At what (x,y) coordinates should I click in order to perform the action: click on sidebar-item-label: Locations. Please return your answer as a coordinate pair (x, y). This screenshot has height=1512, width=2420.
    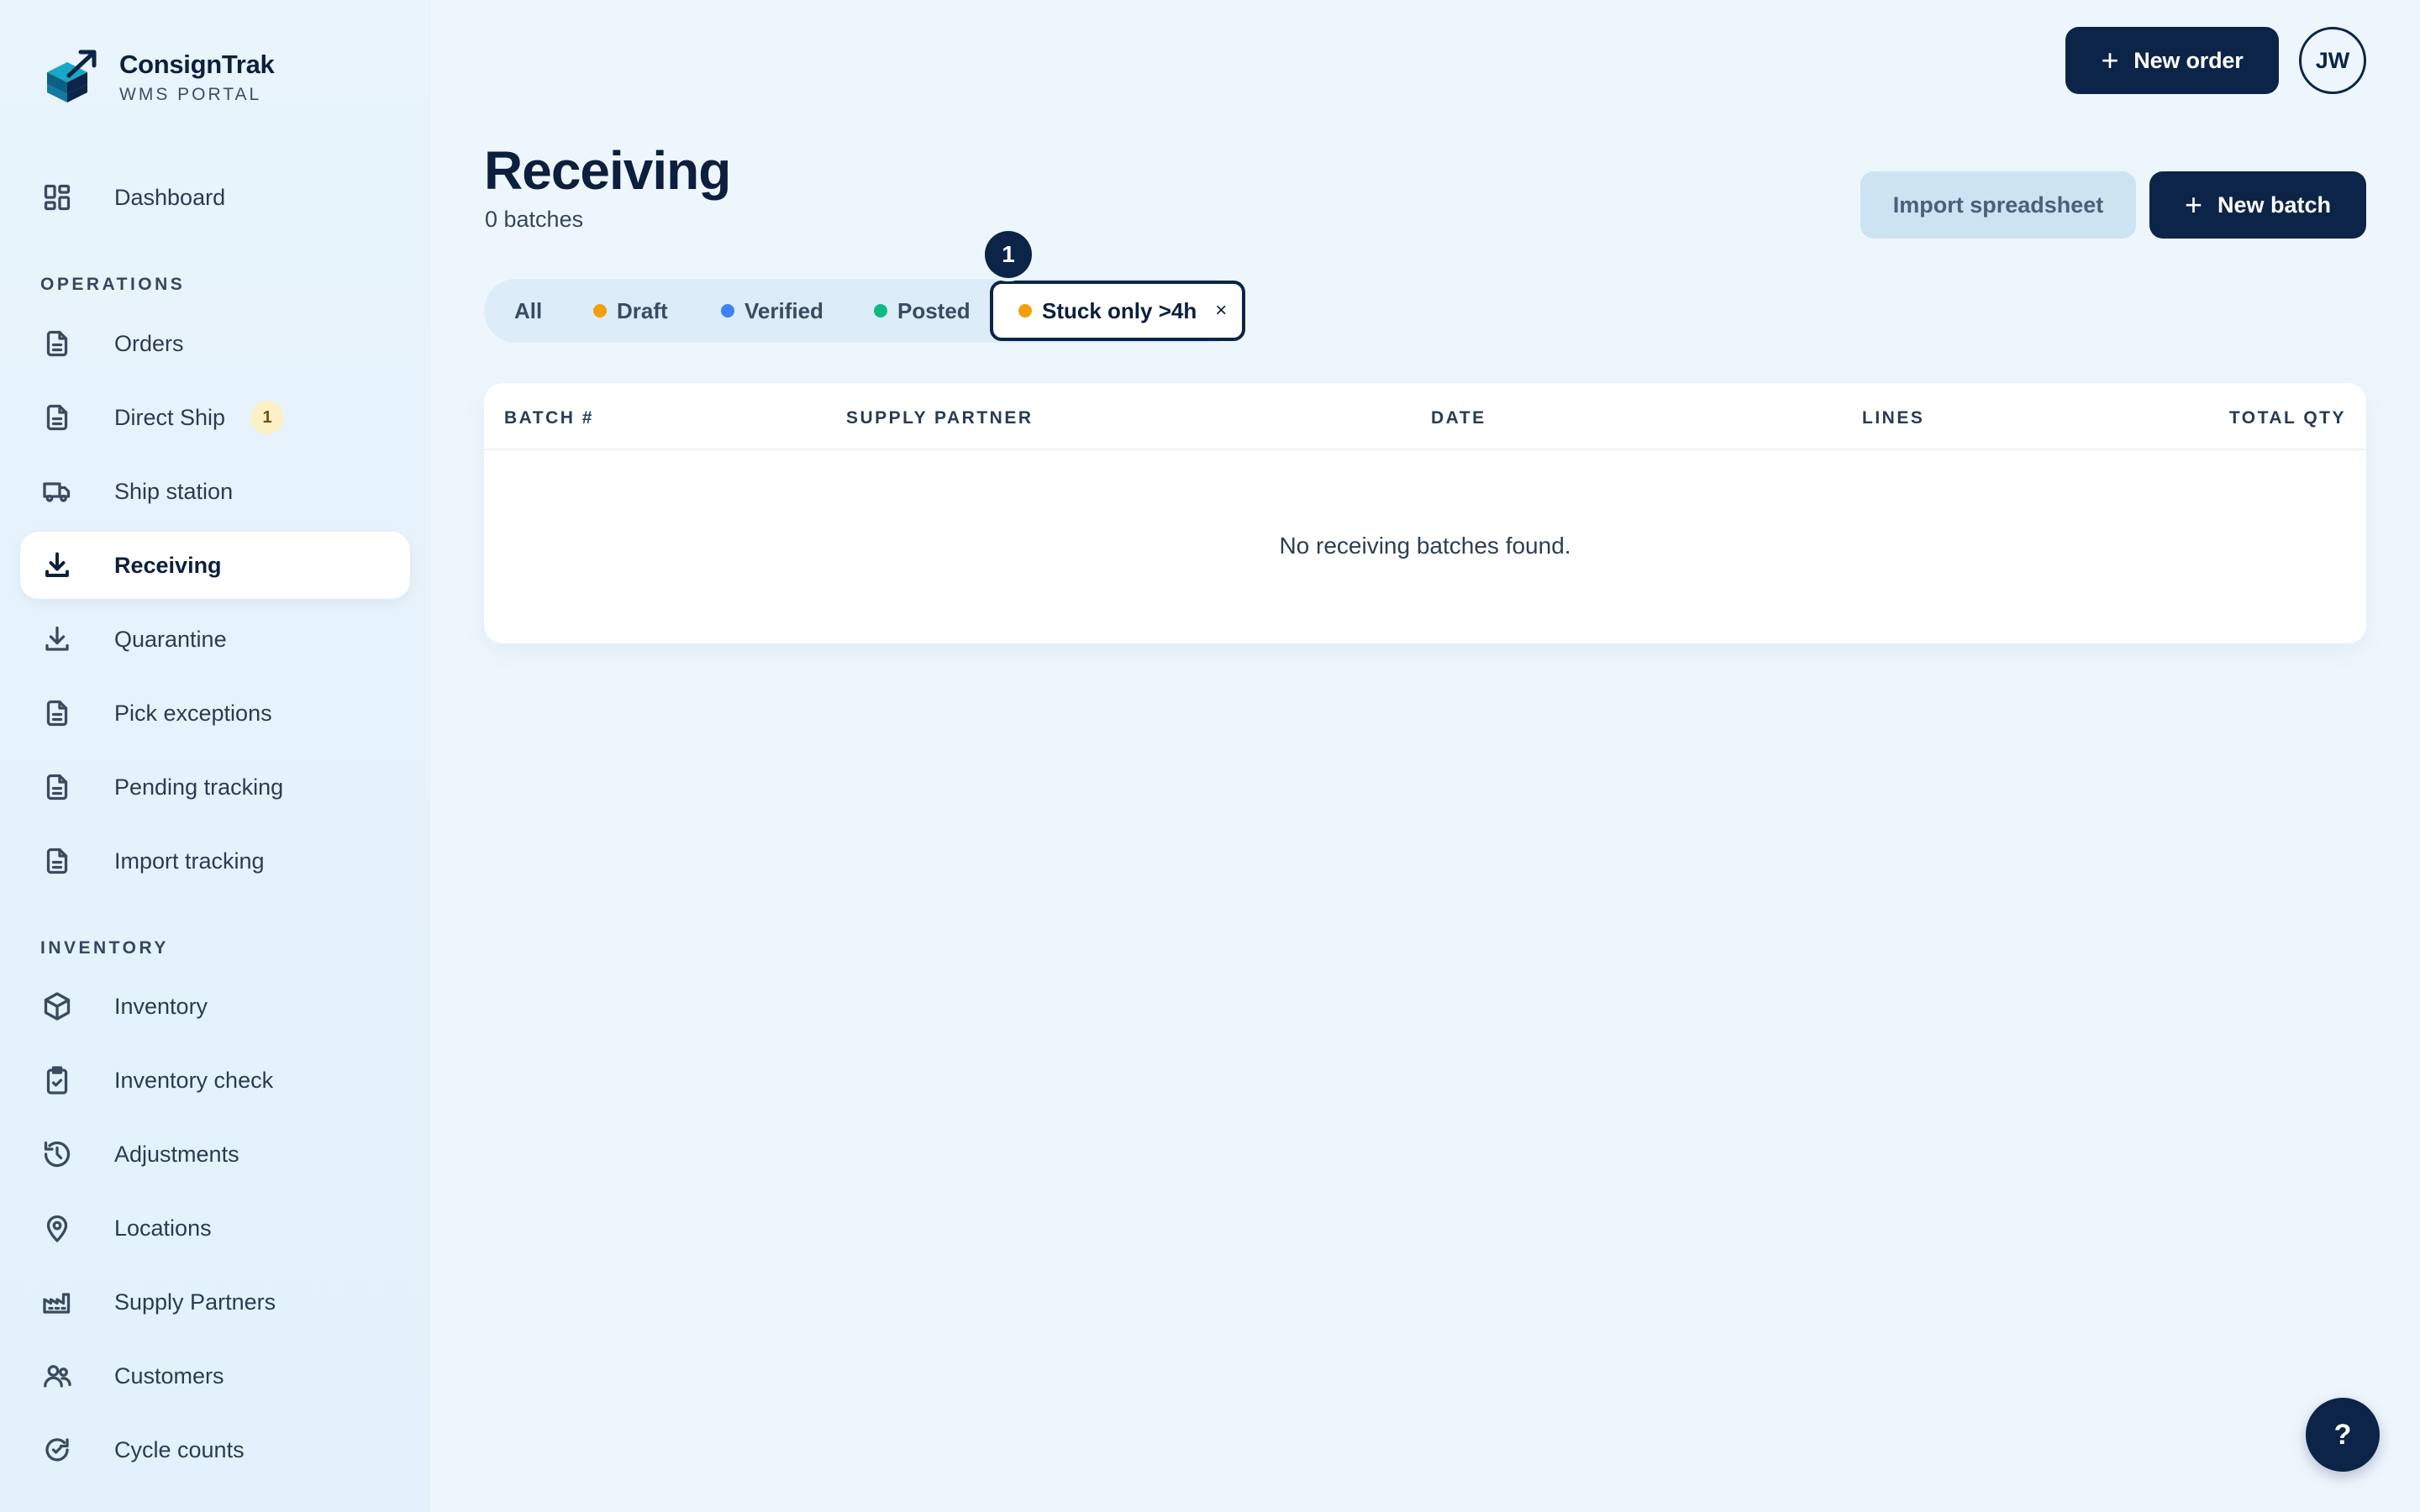
    Looking at the image, I should click on (163, 1228).